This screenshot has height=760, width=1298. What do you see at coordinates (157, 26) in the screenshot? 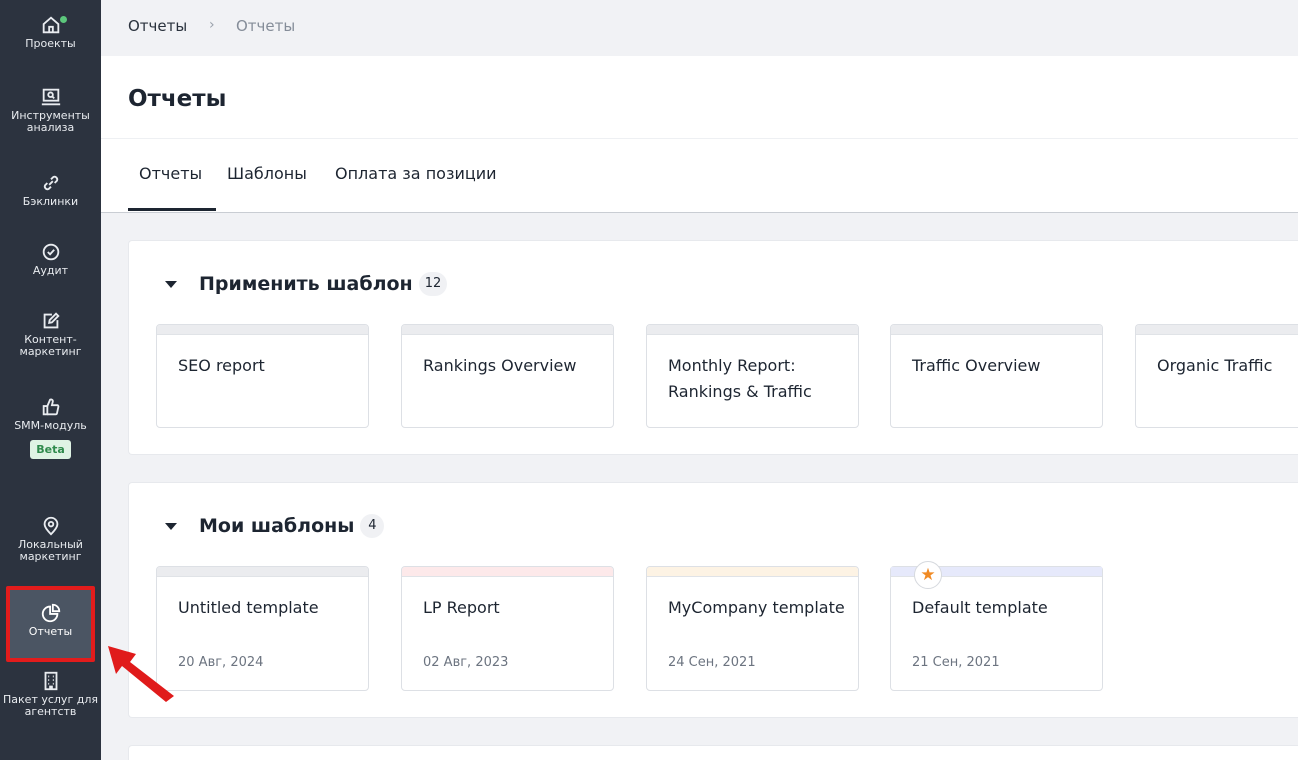
I see `breadcrumb-root-link: Отчеты` at bounding box center [157, 26].